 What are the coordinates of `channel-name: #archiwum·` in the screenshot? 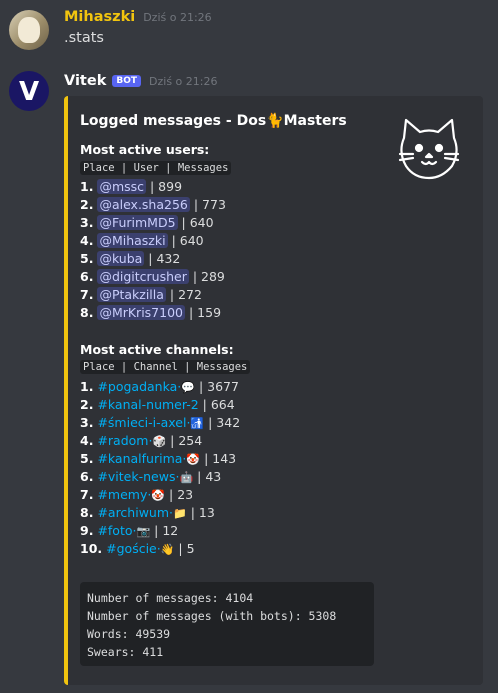 It's located at (135, 512).